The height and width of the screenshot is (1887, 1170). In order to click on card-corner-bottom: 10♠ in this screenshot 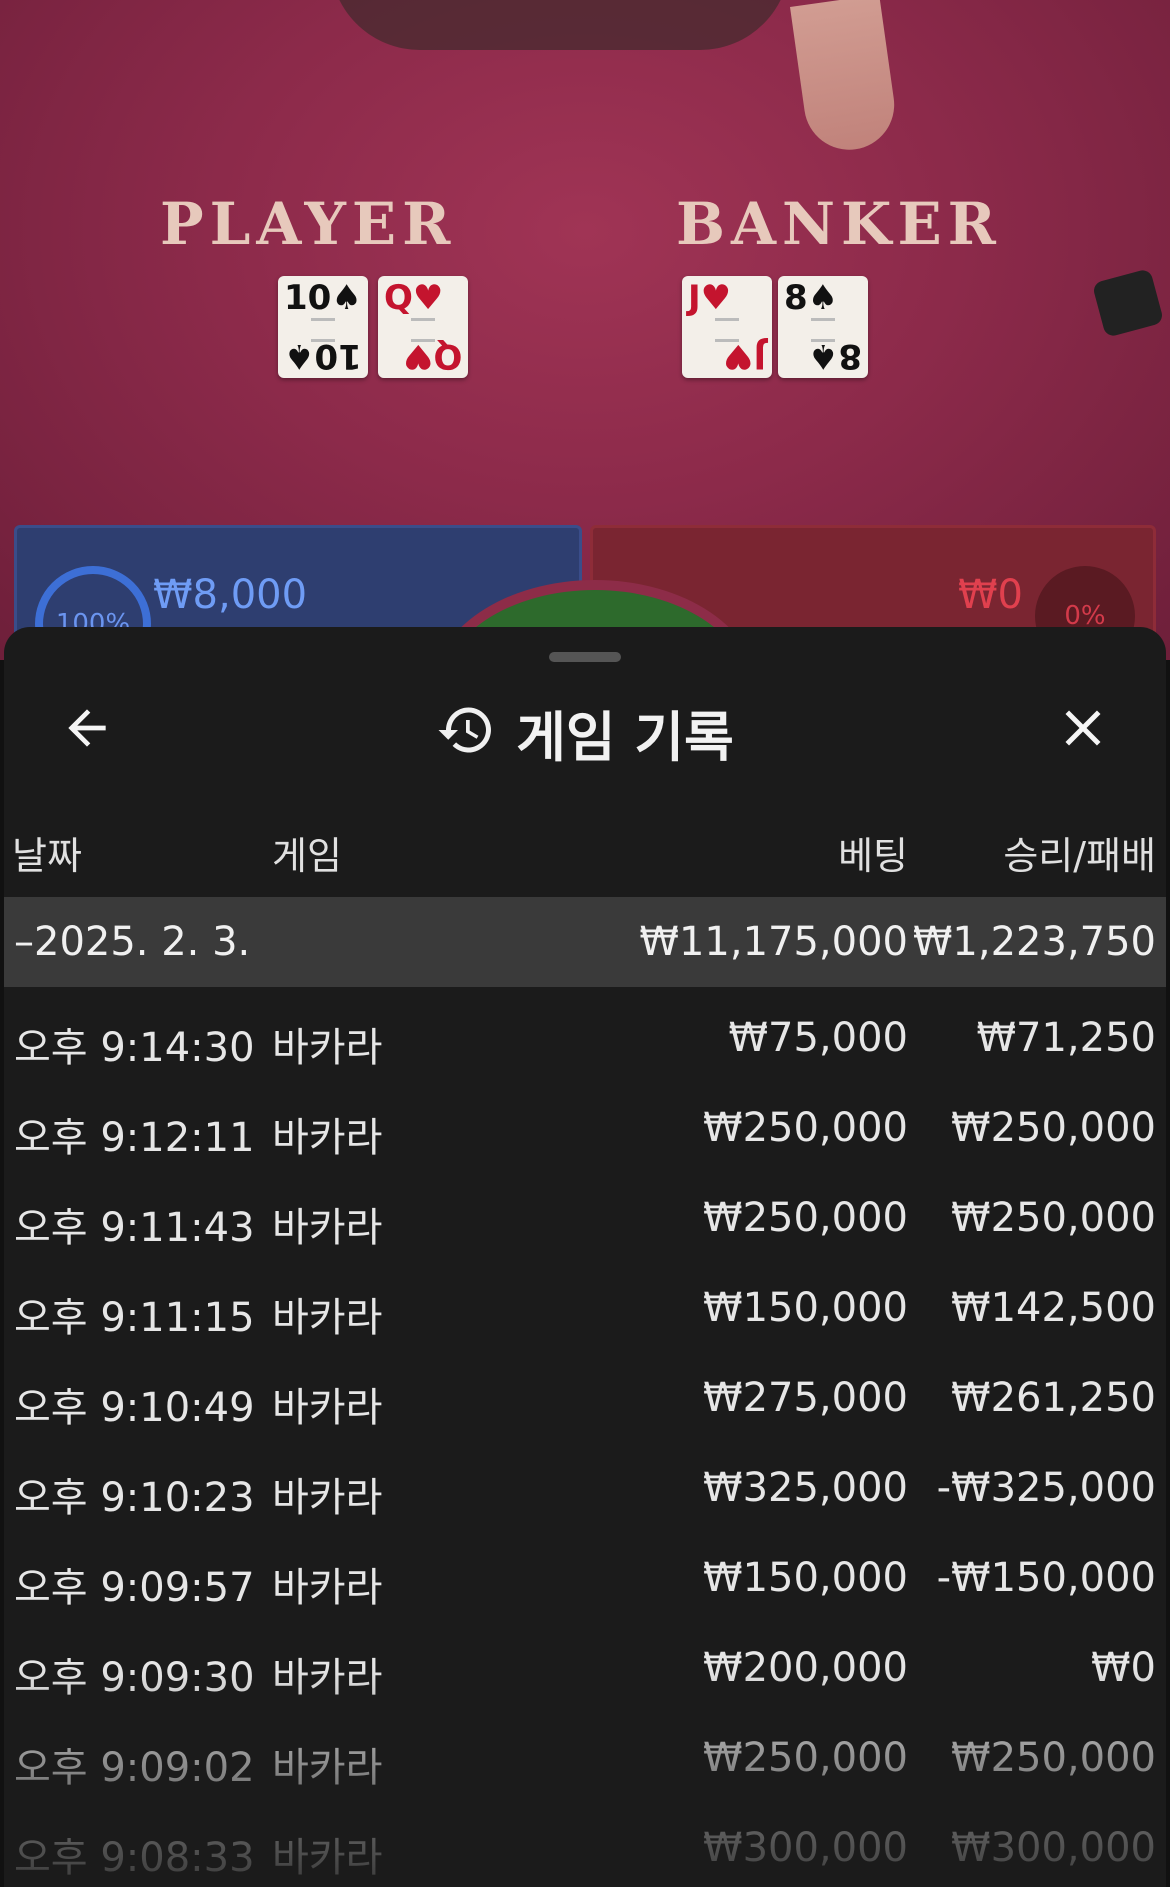, I will do `click(323, 356)`.